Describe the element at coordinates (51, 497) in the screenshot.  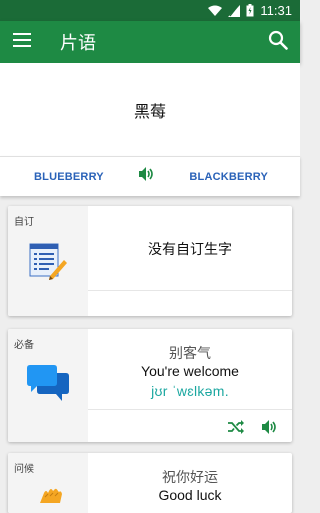
I see `waving-hand-icon` at that location.